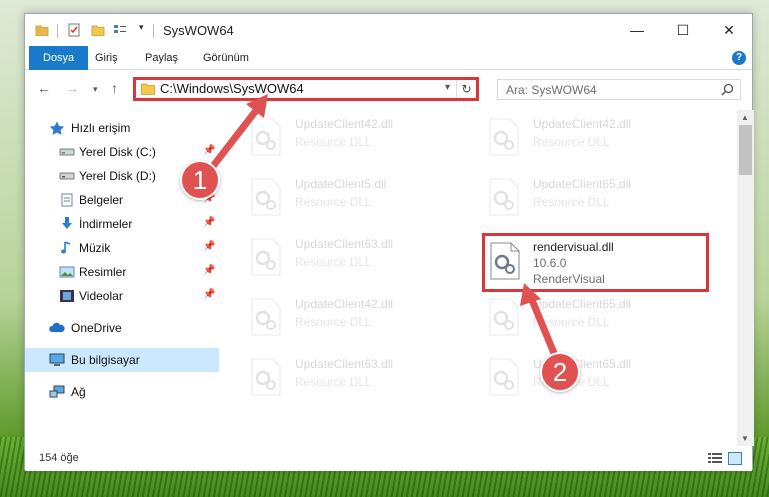  What do you see at coordinates (683, 30) in the screenshot?
I see `maximize-button: ☐` at bounding box center [683, 30].